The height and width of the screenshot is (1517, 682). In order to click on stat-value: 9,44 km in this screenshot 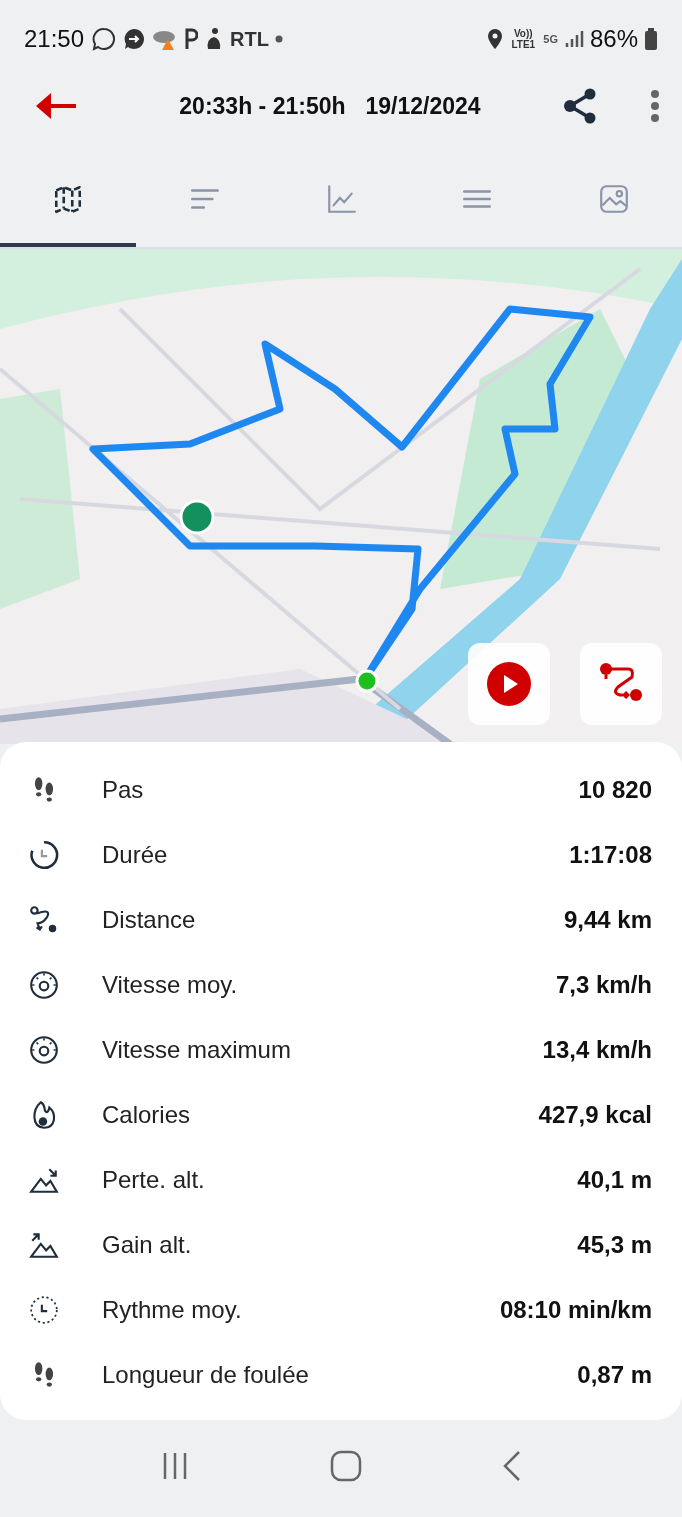, I will do `click(607, 919)`.